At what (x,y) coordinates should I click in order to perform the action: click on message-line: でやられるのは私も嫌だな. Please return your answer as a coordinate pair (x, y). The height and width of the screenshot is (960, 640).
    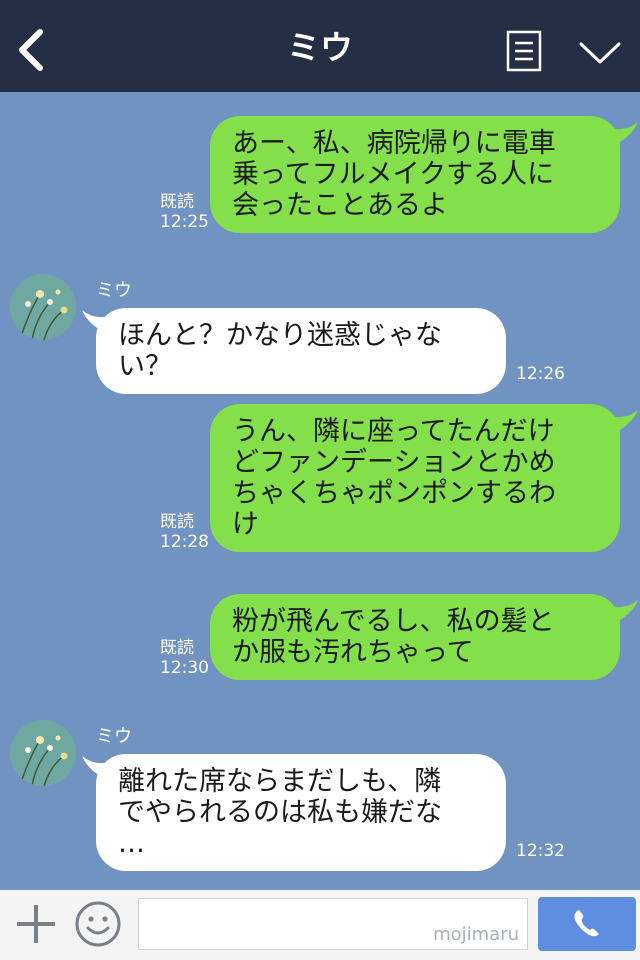
    Looking at the image, I should click on (280, 812).